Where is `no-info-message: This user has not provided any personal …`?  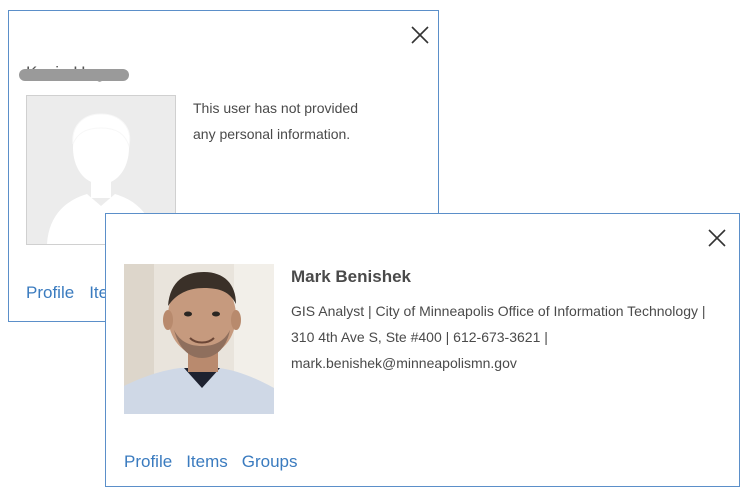 no-info-message: This user has not provided any personal … is located at coordinates (275, 121).